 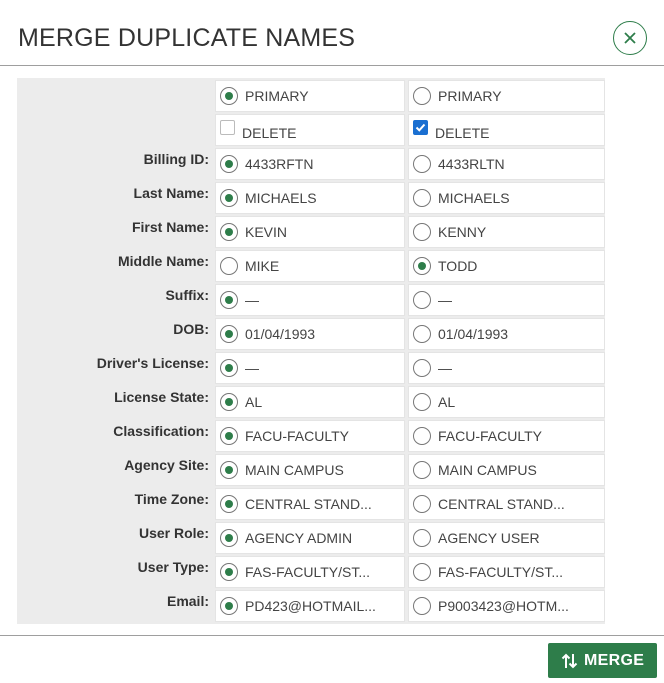 What do you see at coordinates (229, 96) in the screenshot?
I see `primary-left-radio` at bounding box center [229, 96].